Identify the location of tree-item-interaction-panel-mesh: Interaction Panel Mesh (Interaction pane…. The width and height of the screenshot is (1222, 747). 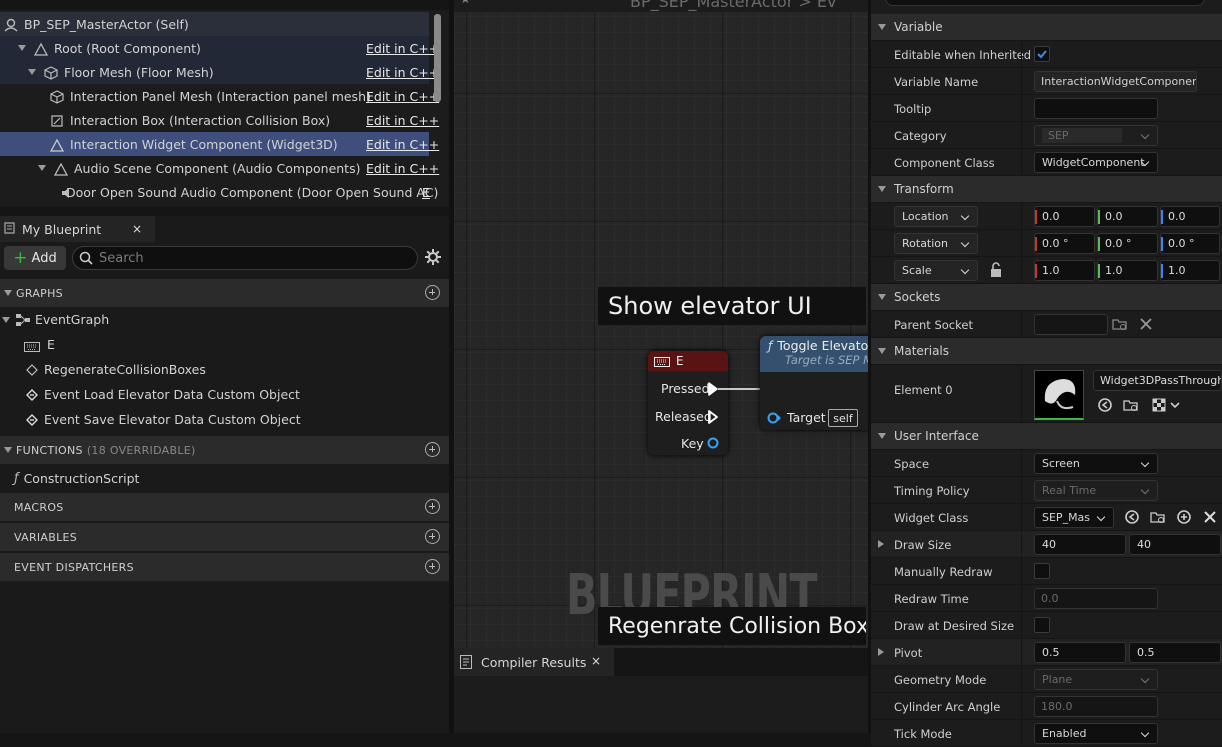
(214, 96).